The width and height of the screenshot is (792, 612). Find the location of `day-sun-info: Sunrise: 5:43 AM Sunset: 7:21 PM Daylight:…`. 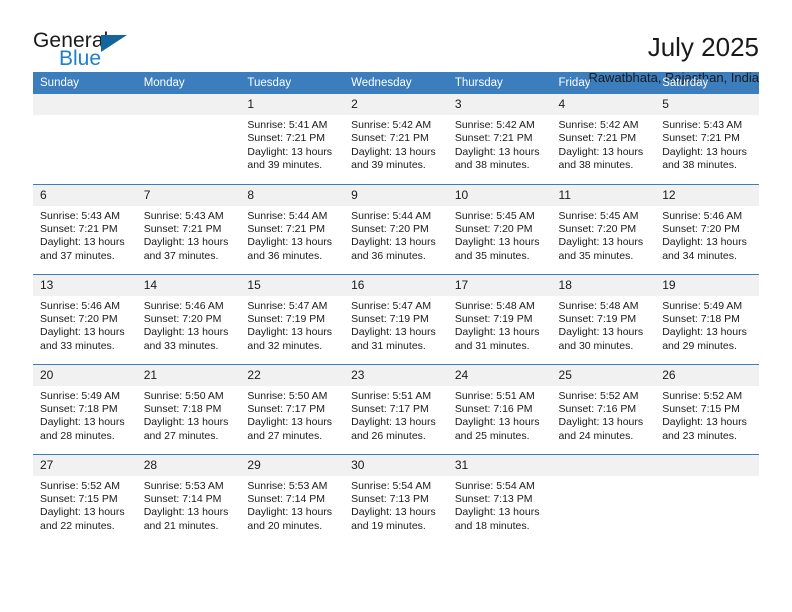

day-sun-info: Sunrise: 5:43 AM Sunset: 7:21 PM Daylight:… is located at coordinates (189, 235).